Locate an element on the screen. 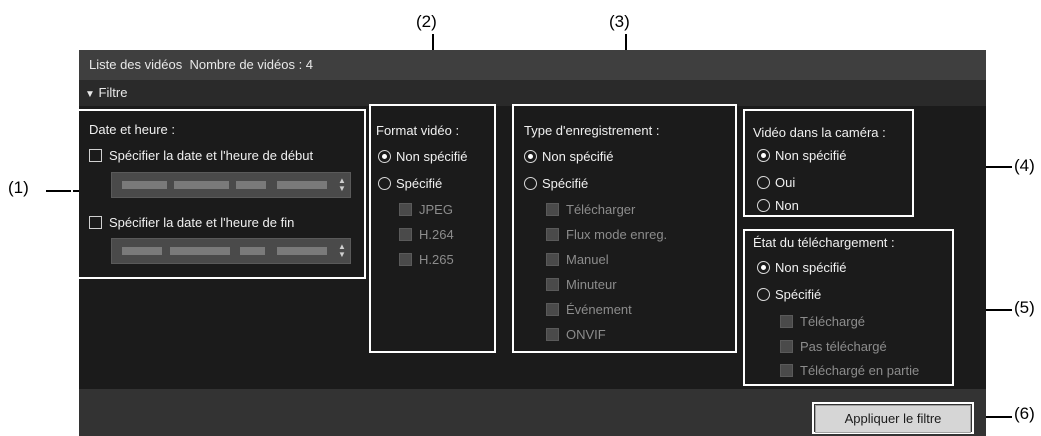 Image resolution: width=1041 pixels, height=436 pixels. video-format-title: Format vidéo : is located at coordinates (418, 130).